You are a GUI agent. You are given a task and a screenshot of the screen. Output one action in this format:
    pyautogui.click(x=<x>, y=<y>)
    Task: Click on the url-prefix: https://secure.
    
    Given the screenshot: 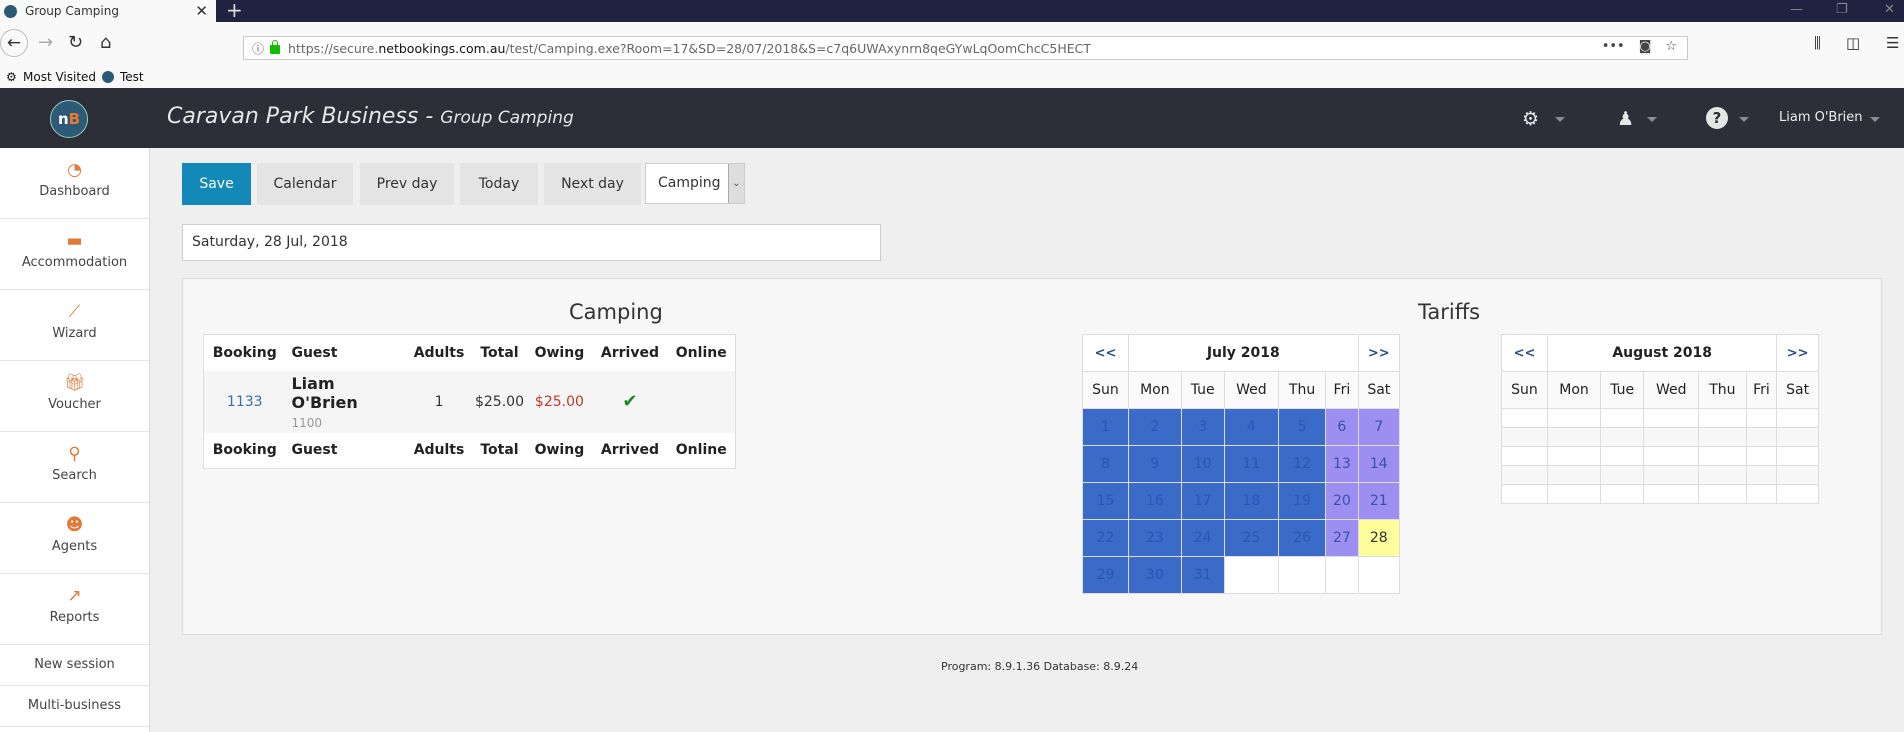 What is the action you would take?
    pyautogui.click(x=333, y=48)
    